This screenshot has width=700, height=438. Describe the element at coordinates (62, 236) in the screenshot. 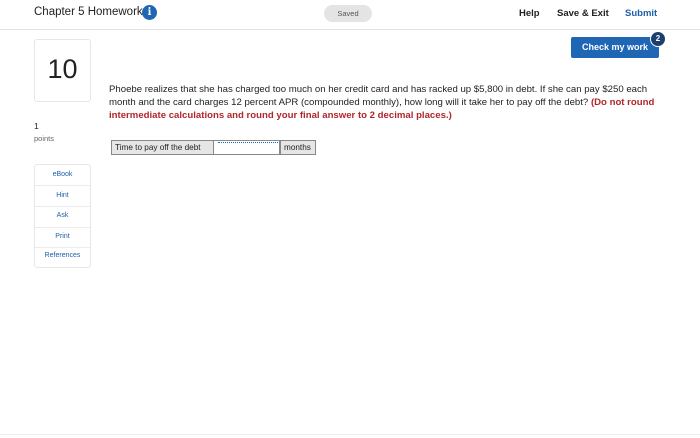

I see `print-link: Print` at that location.